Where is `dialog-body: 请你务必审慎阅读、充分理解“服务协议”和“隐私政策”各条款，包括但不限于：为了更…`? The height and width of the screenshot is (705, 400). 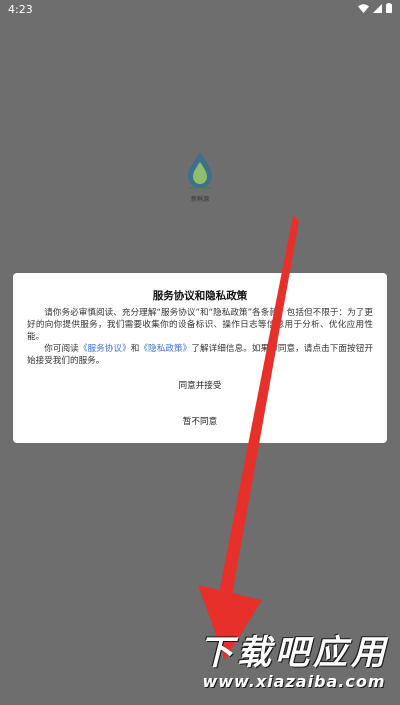
dialog-body: 请你务必审慎阅读、充分理解“服务协议”和“隐私政策”各条款，包括但不限于：为了更… is located at coordinates (200, 337).